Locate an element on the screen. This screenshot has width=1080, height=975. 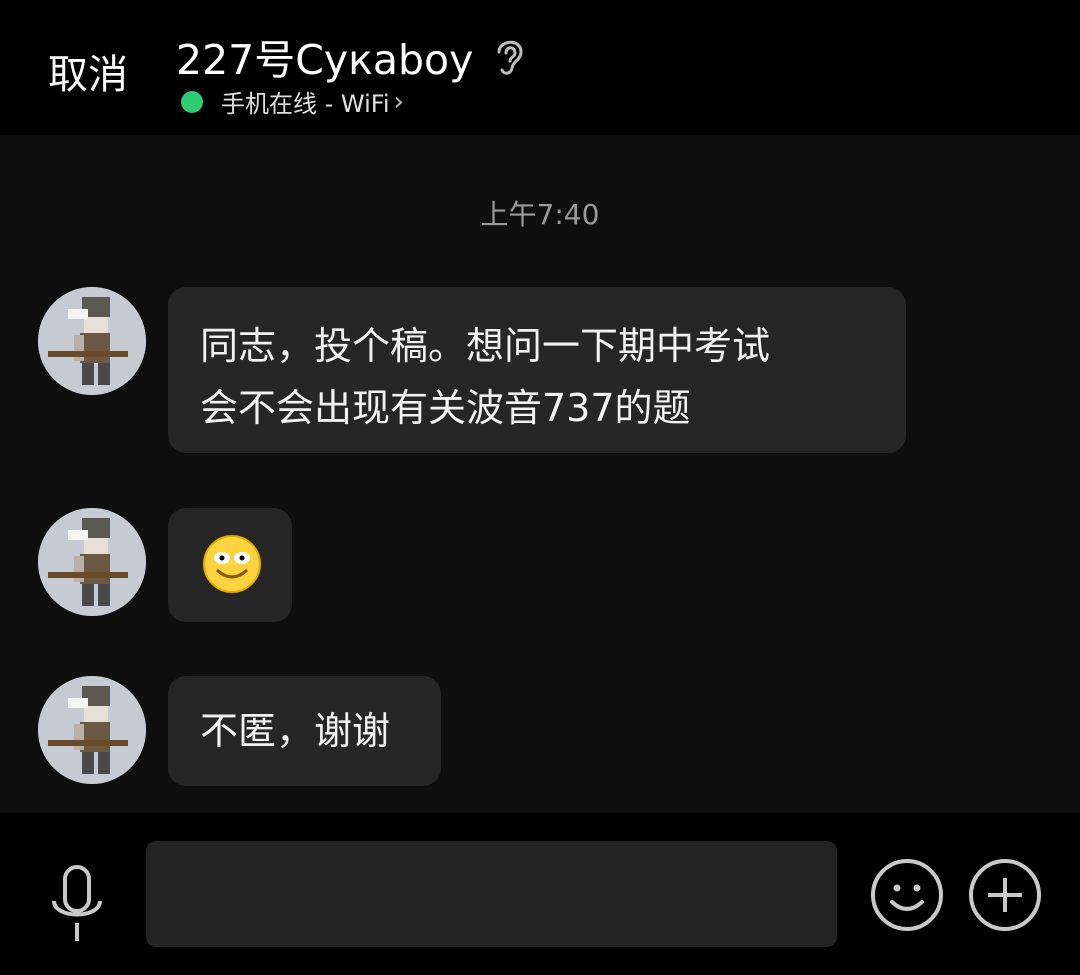
online-dot-icon is located at coordinates (192, 101).